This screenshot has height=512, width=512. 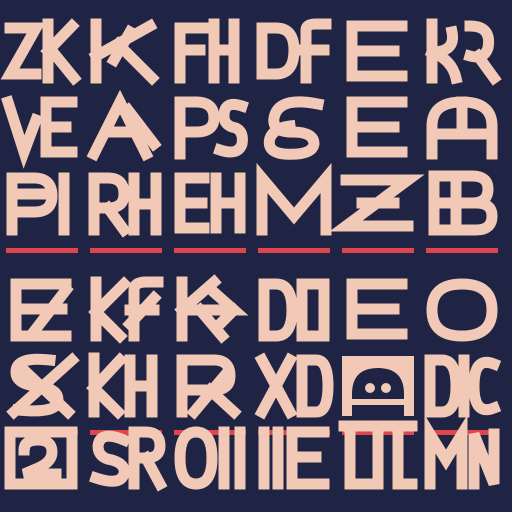 What do you see at coordinates (378, 455) in the screenshot?
I see `glyph-ll-l` at bounding box center [378, 455].